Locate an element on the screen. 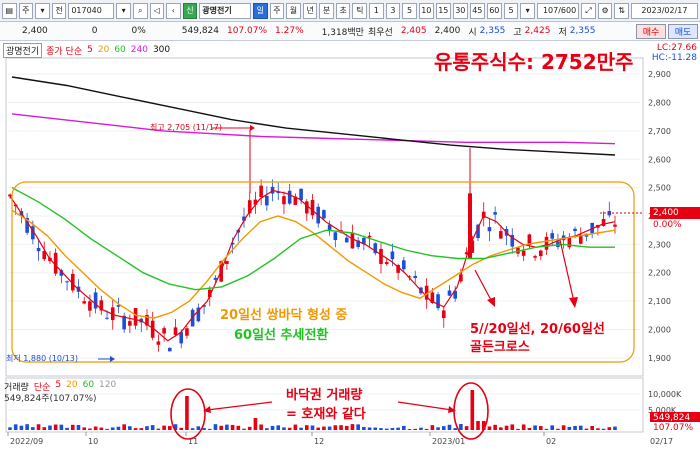 The width and height of the screenshot is (700, 450). volume-total: 549,824주(107.07%) is located at coordinates (50, 399).